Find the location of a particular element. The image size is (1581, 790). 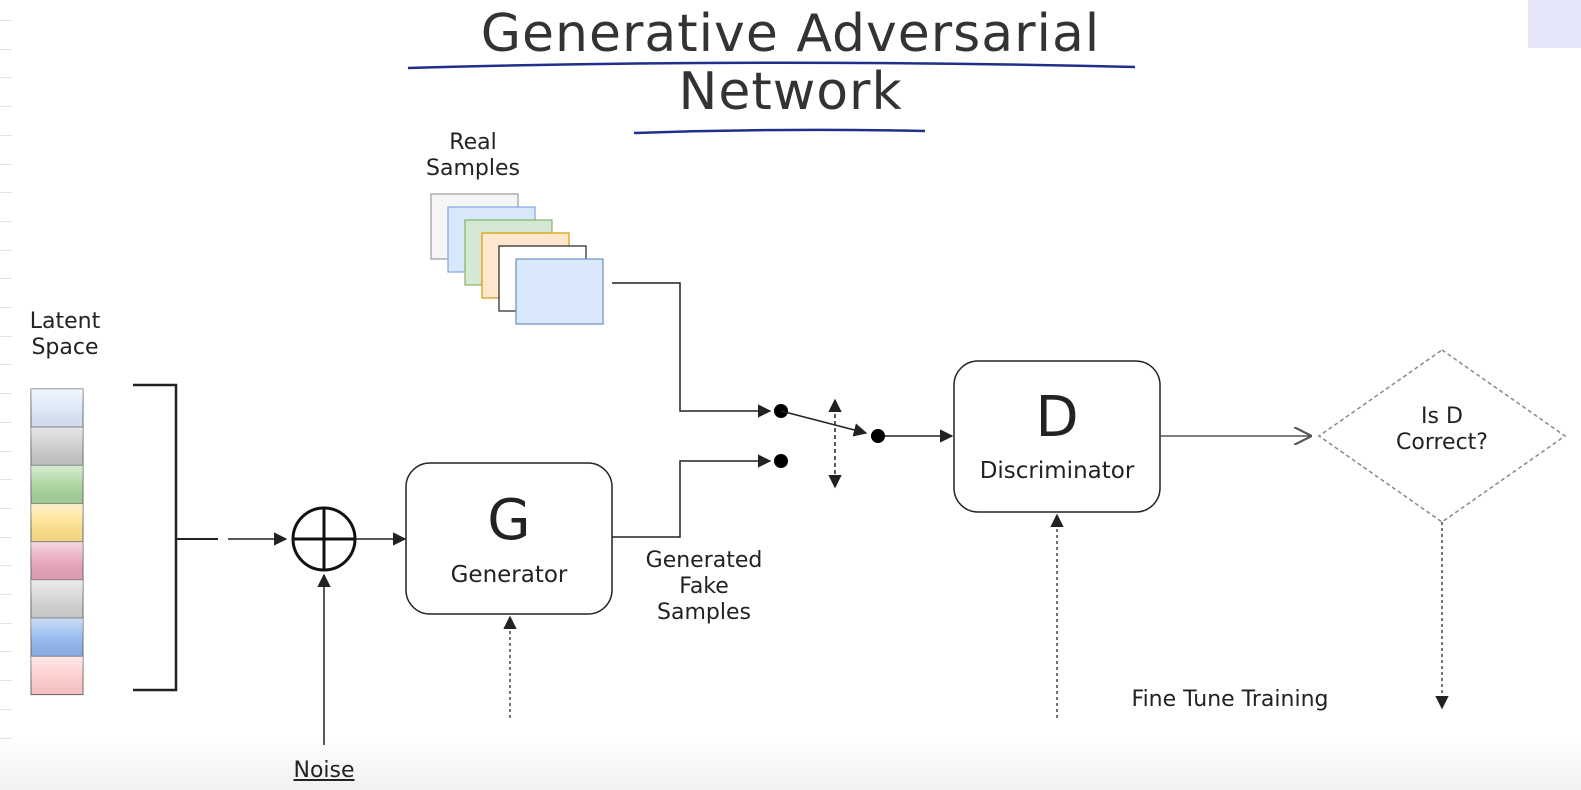

sum-node-icon is located at coordinates (324, 539).